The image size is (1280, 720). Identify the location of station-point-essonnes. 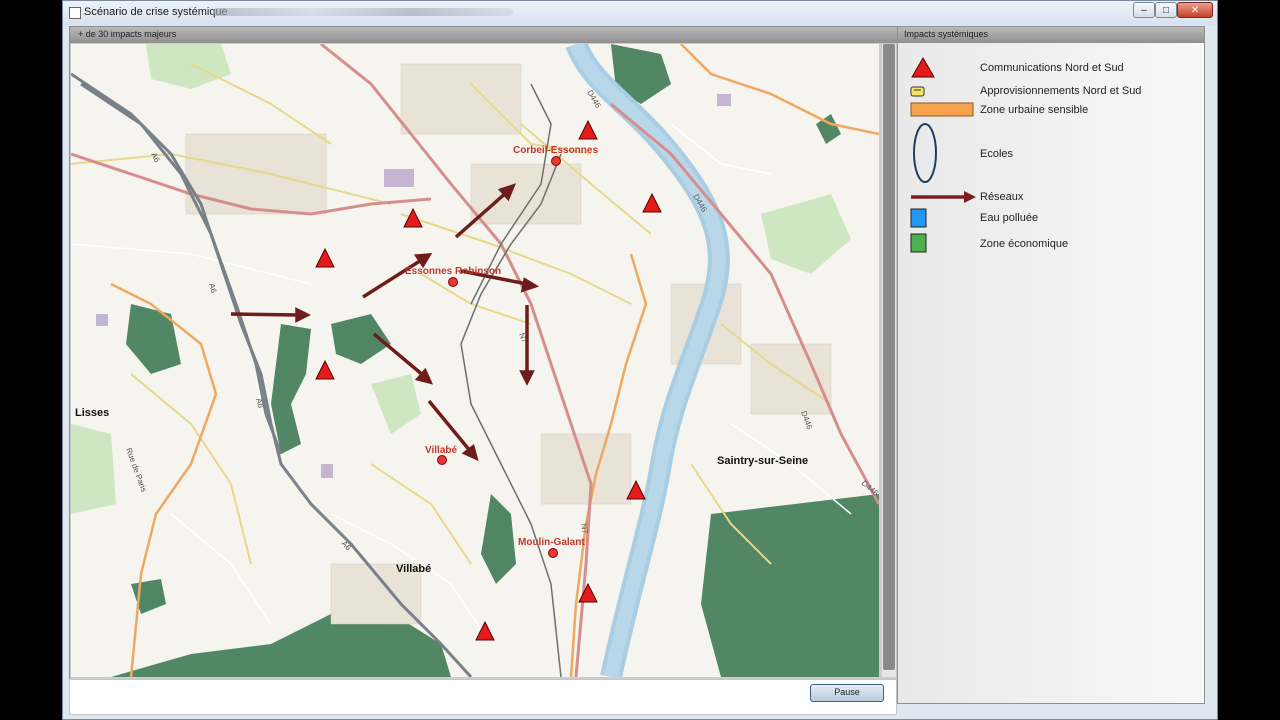
(453, 282).